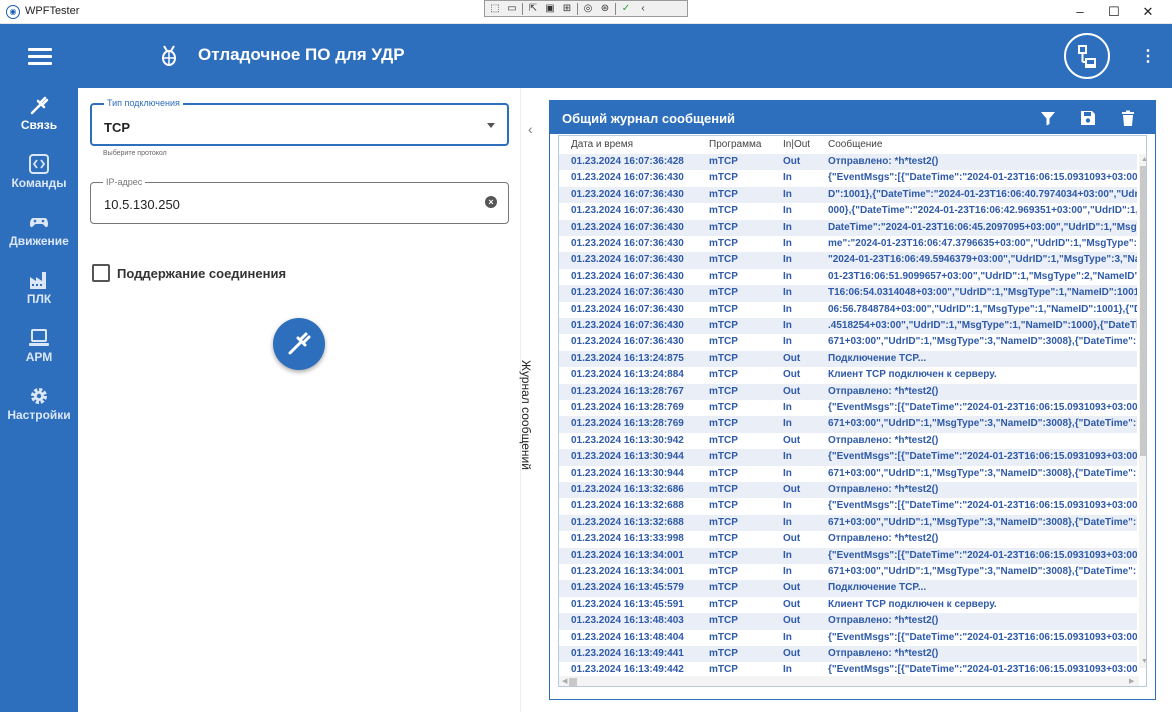  I want to click on scroll-up-icon: ▲, so click(1143, 159).